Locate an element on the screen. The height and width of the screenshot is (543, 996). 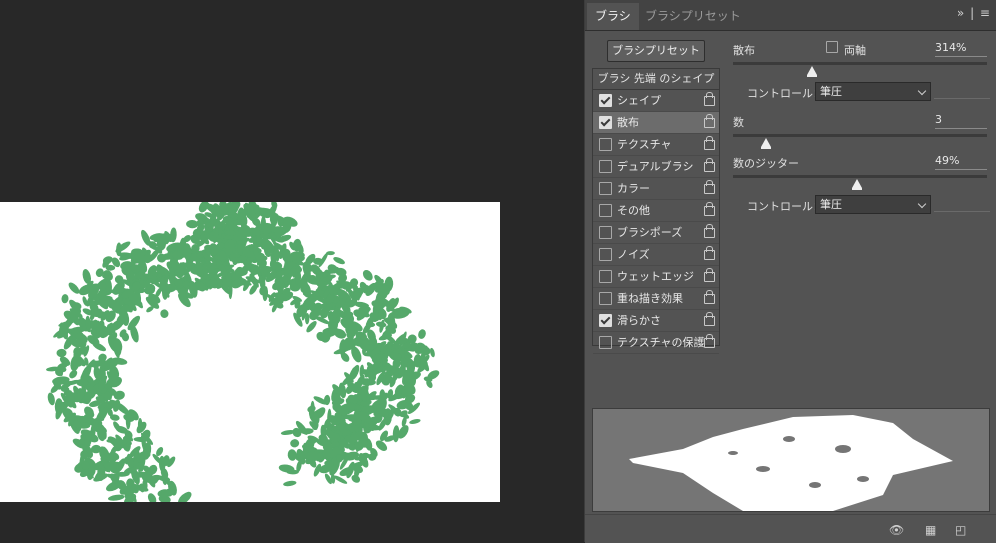
tab-brush: ブラシ is located at coordinates (613, 16).